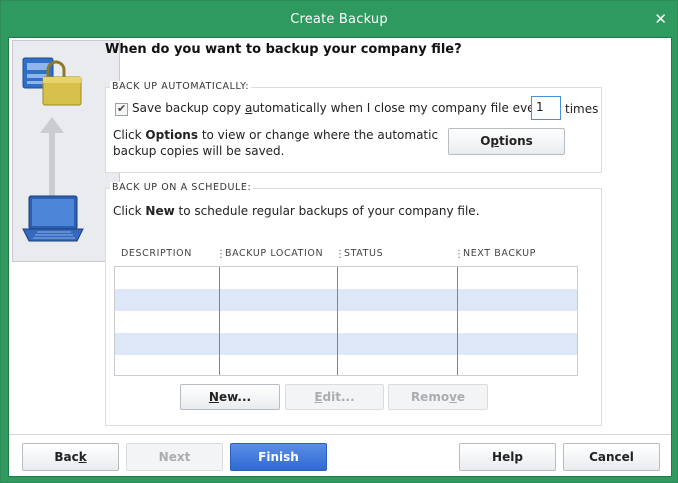 The width and height of the screenshot is (678, 483). I want to click on window-title: Create Backup, so click(339, 19).